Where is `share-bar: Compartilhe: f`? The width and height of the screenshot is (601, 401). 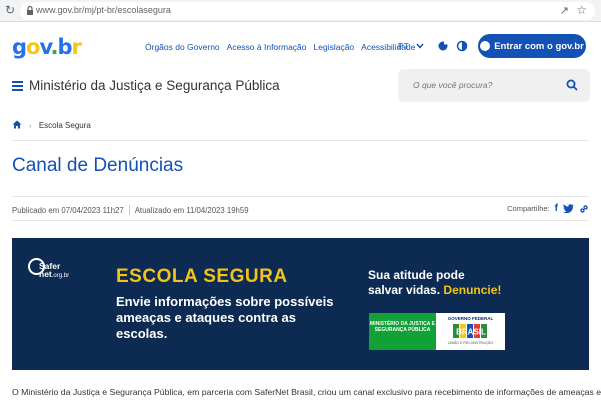 share-bar: Compartilhe: f is located at coordinates (548, 208).